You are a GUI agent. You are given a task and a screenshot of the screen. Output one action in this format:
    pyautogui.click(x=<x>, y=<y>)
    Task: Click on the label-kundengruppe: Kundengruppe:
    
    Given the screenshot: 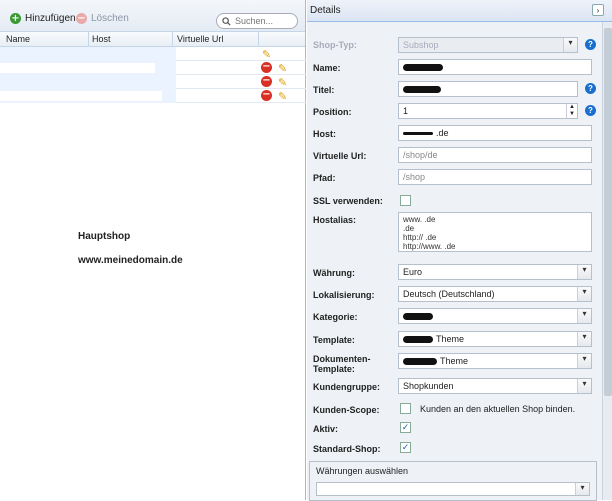 What is the action you would take?
    pyautogui.click(x=346, y=387)
    